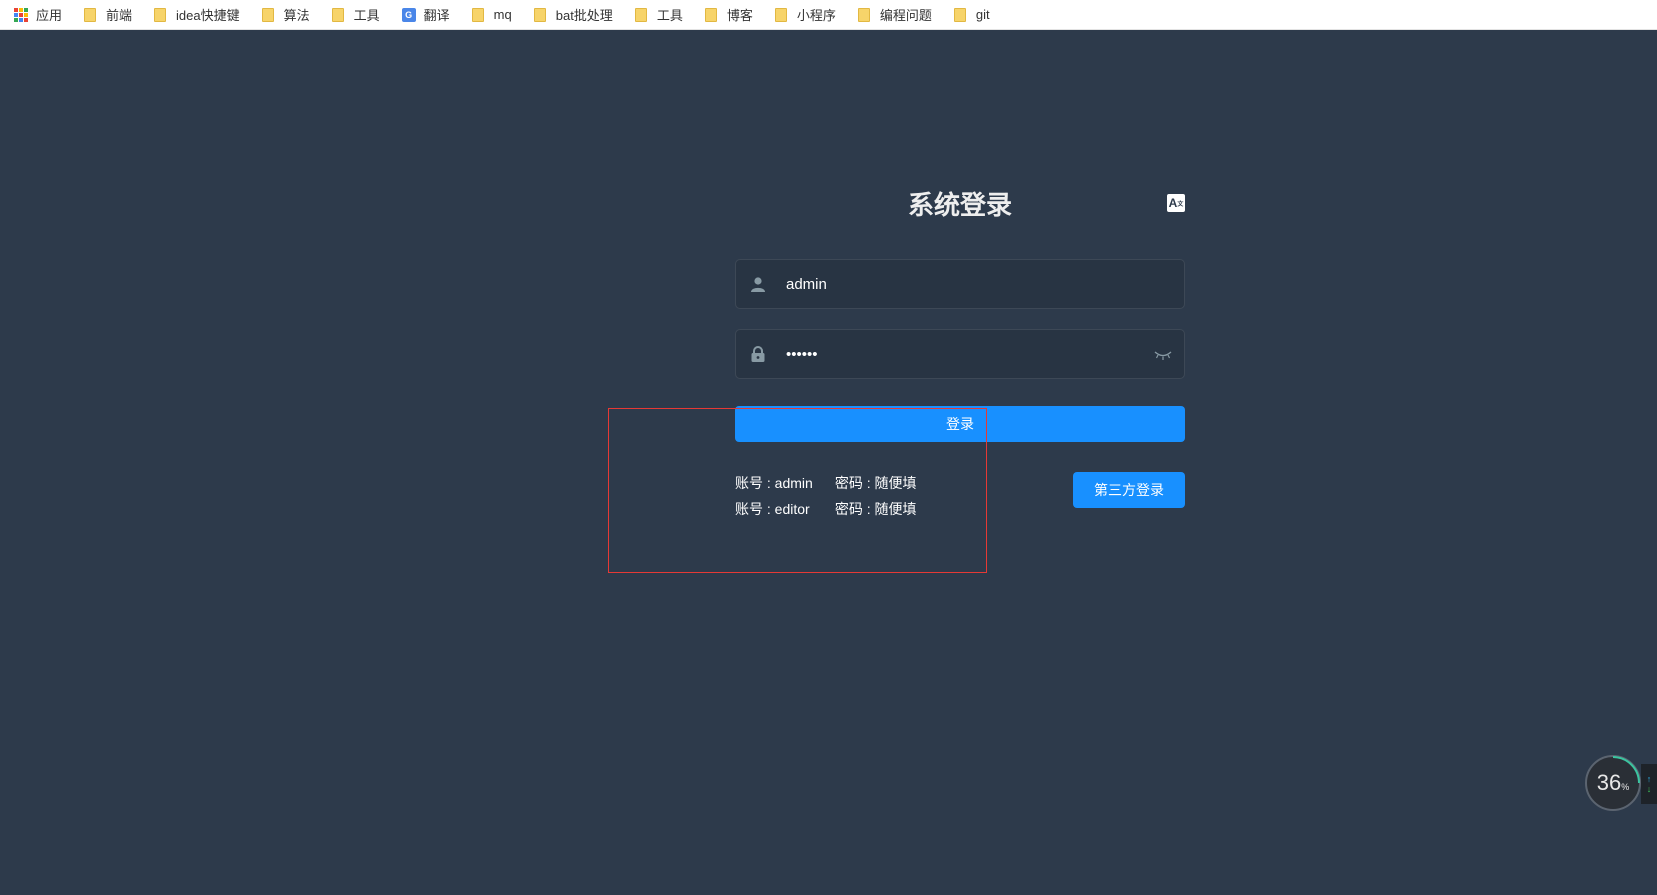 This screenshot has width=1657, height=895. Describe the element at coordinates (960, 424) in the screenshot. I see `login-button: 登录` at that location.